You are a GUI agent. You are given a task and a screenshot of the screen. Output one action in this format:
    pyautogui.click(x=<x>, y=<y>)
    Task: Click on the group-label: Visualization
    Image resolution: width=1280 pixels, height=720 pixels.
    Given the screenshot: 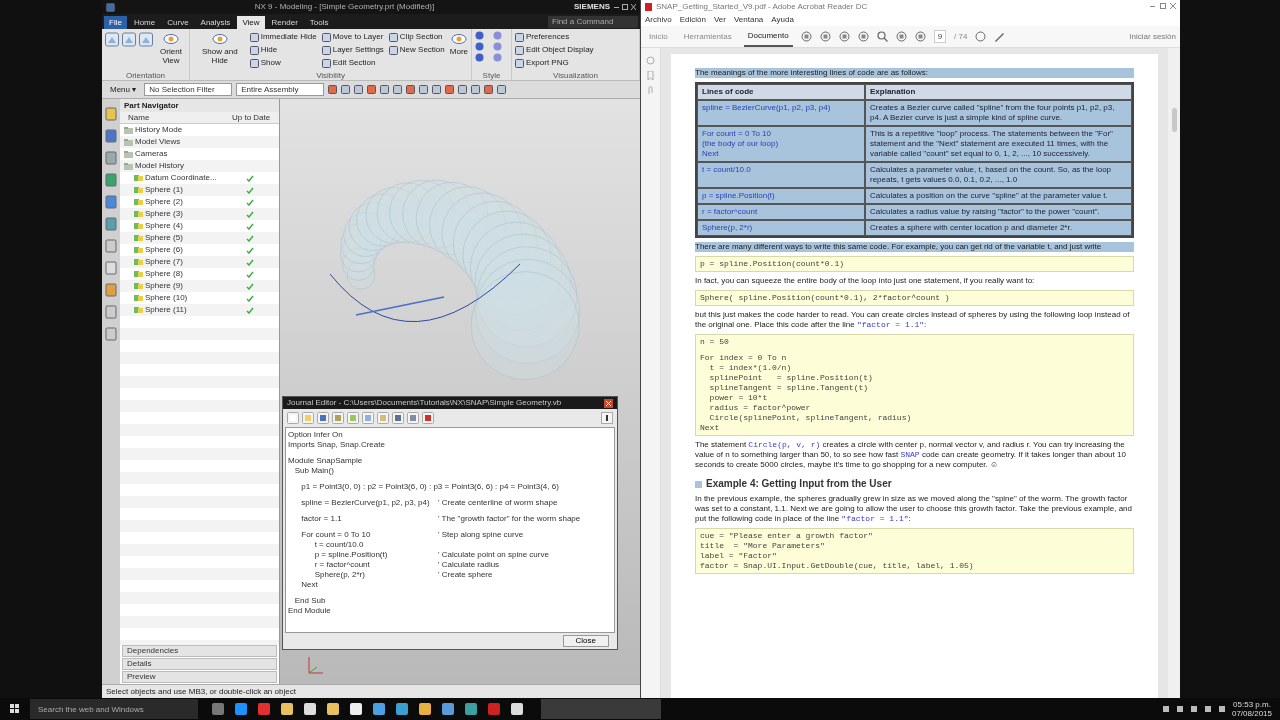 What is the action you would take?
    pyautogui.click(x=575, y=75)
    